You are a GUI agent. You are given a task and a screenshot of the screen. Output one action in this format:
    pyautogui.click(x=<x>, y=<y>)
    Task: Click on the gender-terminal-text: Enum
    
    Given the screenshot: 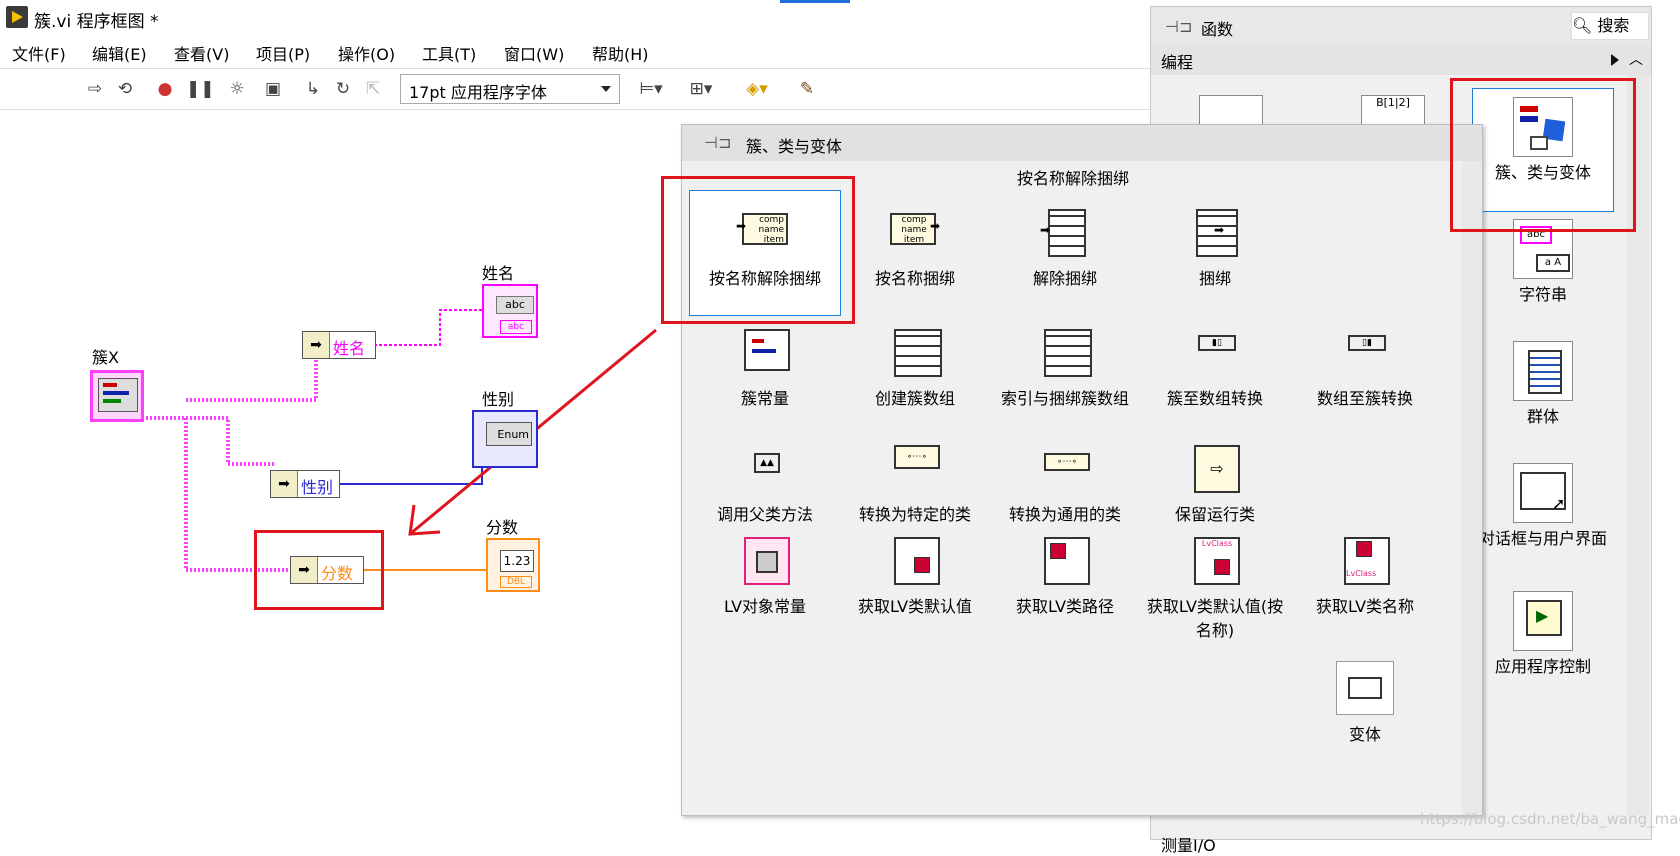 What is the action you would take?
    pyautogui.click(x=509, y=434)
    